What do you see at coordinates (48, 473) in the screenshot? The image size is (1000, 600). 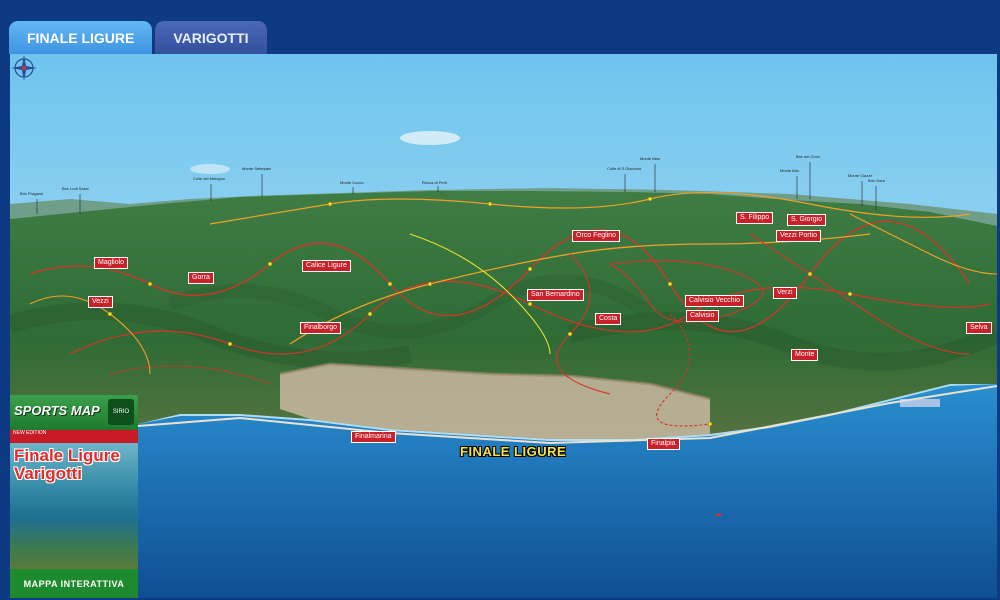 I see `cover-title-line2: Varigotti` at bounding box center [48, 473].